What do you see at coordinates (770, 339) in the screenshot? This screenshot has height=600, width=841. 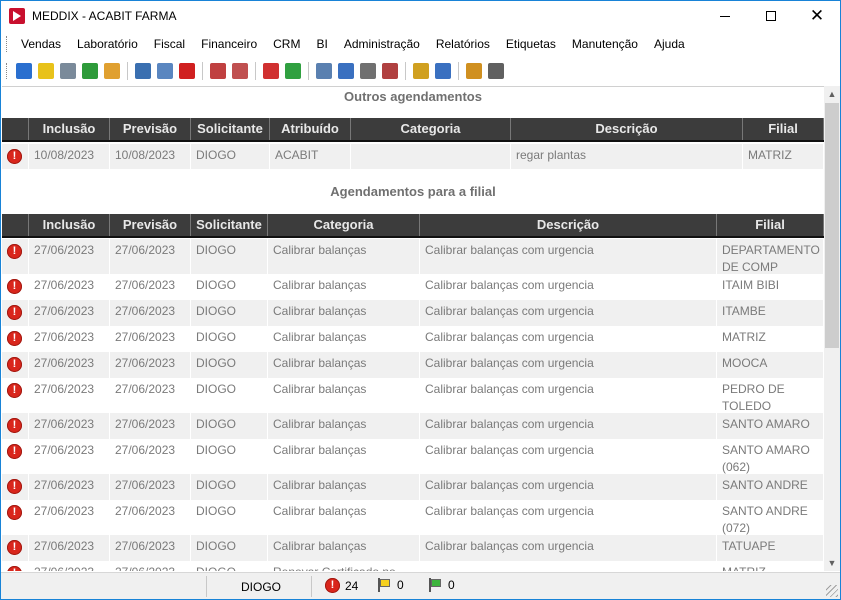 I see `cell-filial: MATRIZ` at bounding box center [770, 339].